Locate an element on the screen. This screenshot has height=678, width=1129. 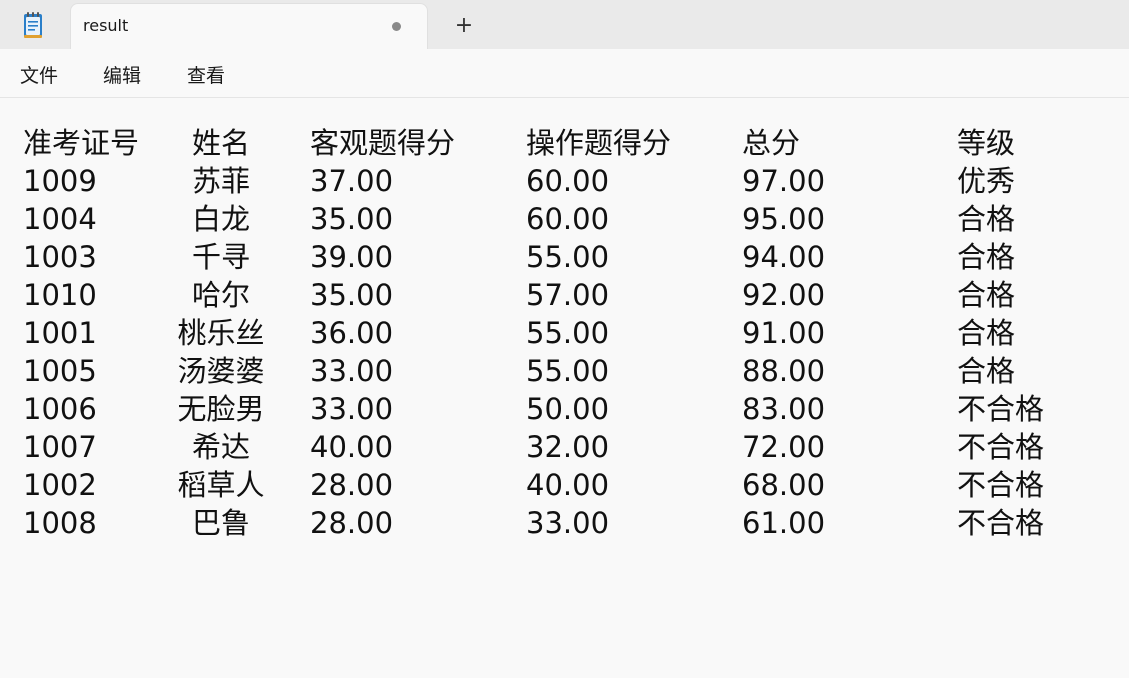
cell-total: 72.00 is located at coordinates (784, 447).